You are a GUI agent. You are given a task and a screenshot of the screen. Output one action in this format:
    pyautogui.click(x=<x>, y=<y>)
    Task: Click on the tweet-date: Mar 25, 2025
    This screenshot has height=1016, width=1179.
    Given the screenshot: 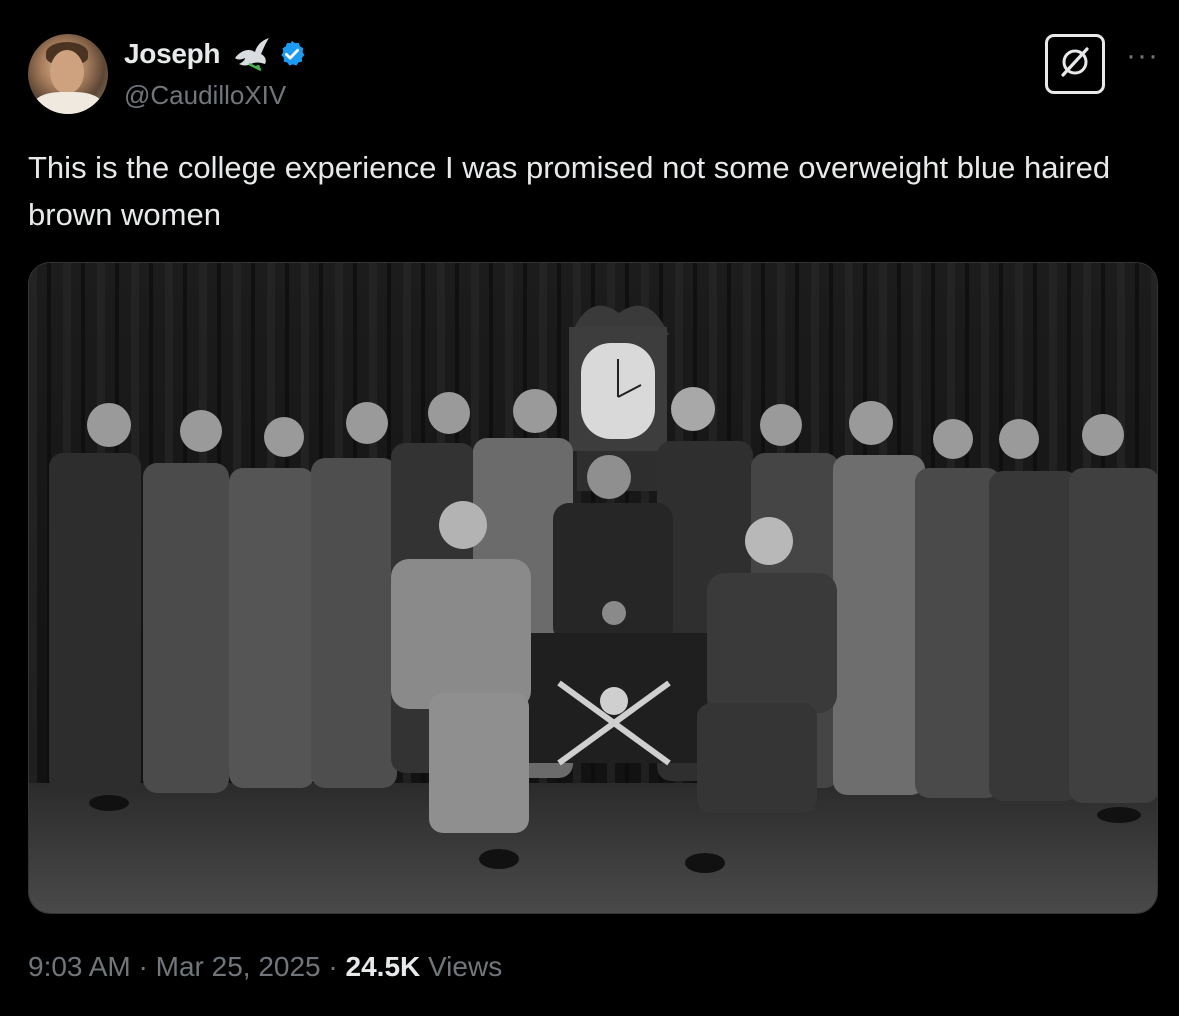 What is the action you would take?
    pyautogui.click(x=238, y=966)
    